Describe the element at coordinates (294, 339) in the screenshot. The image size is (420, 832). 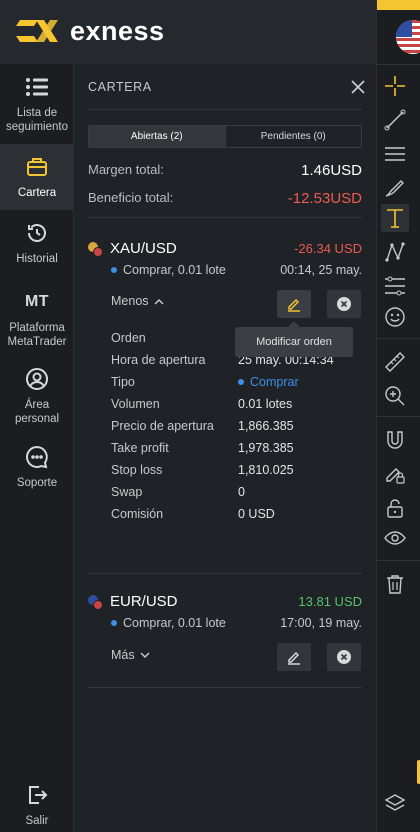
I see `modify-order-tooltip: Modificar orden` at that location.